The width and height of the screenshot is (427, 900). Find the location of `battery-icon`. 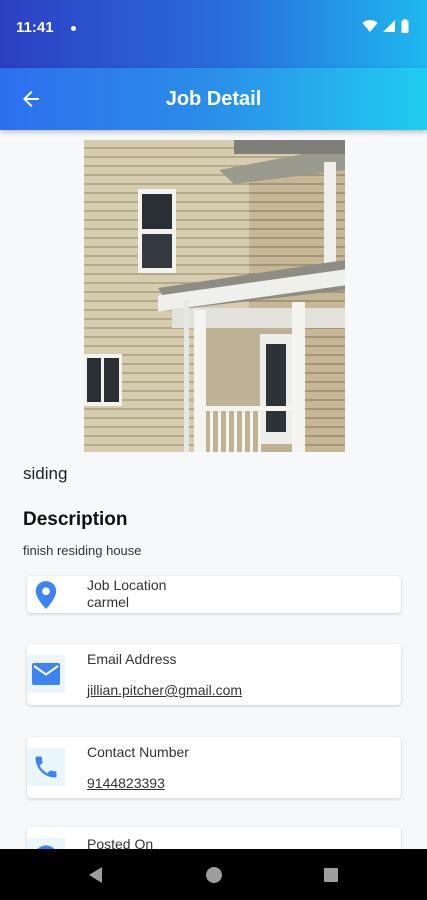

battery-icon is located at coordinates (405, 26).